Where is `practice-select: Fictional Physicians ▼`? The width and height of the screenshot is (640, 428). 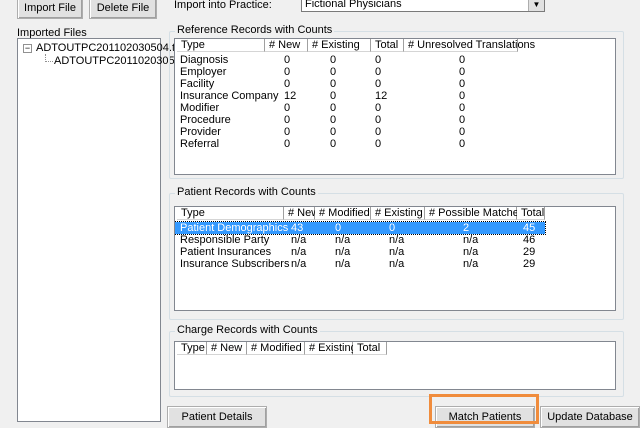 practice-select: Fictional Physicians ▼ is located at coordinates (423, 6).